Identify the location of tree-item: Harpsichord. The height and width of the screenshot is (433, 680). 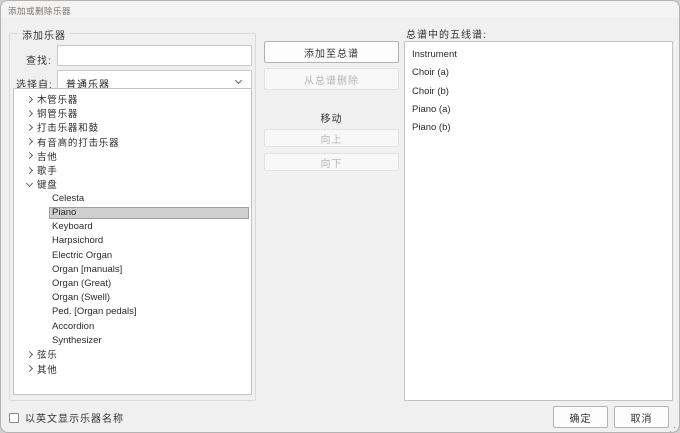
(132, 241).